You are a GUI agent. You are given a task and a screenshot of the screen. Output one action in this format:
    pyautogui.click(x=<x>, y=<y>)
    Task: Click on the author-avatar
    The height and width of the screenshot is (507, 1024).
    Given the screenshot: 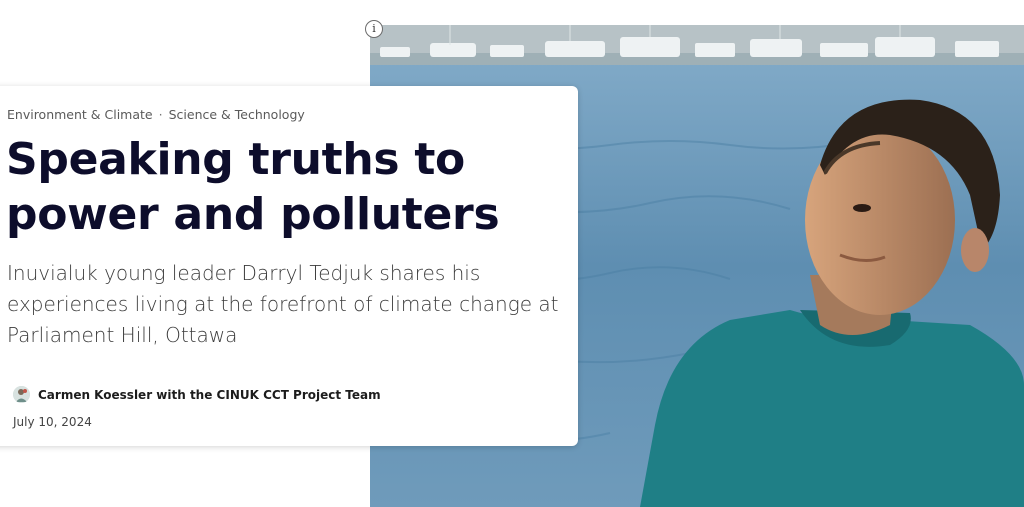 What is the action you would take?
    pyautogui.click(x=21, y=394)
    